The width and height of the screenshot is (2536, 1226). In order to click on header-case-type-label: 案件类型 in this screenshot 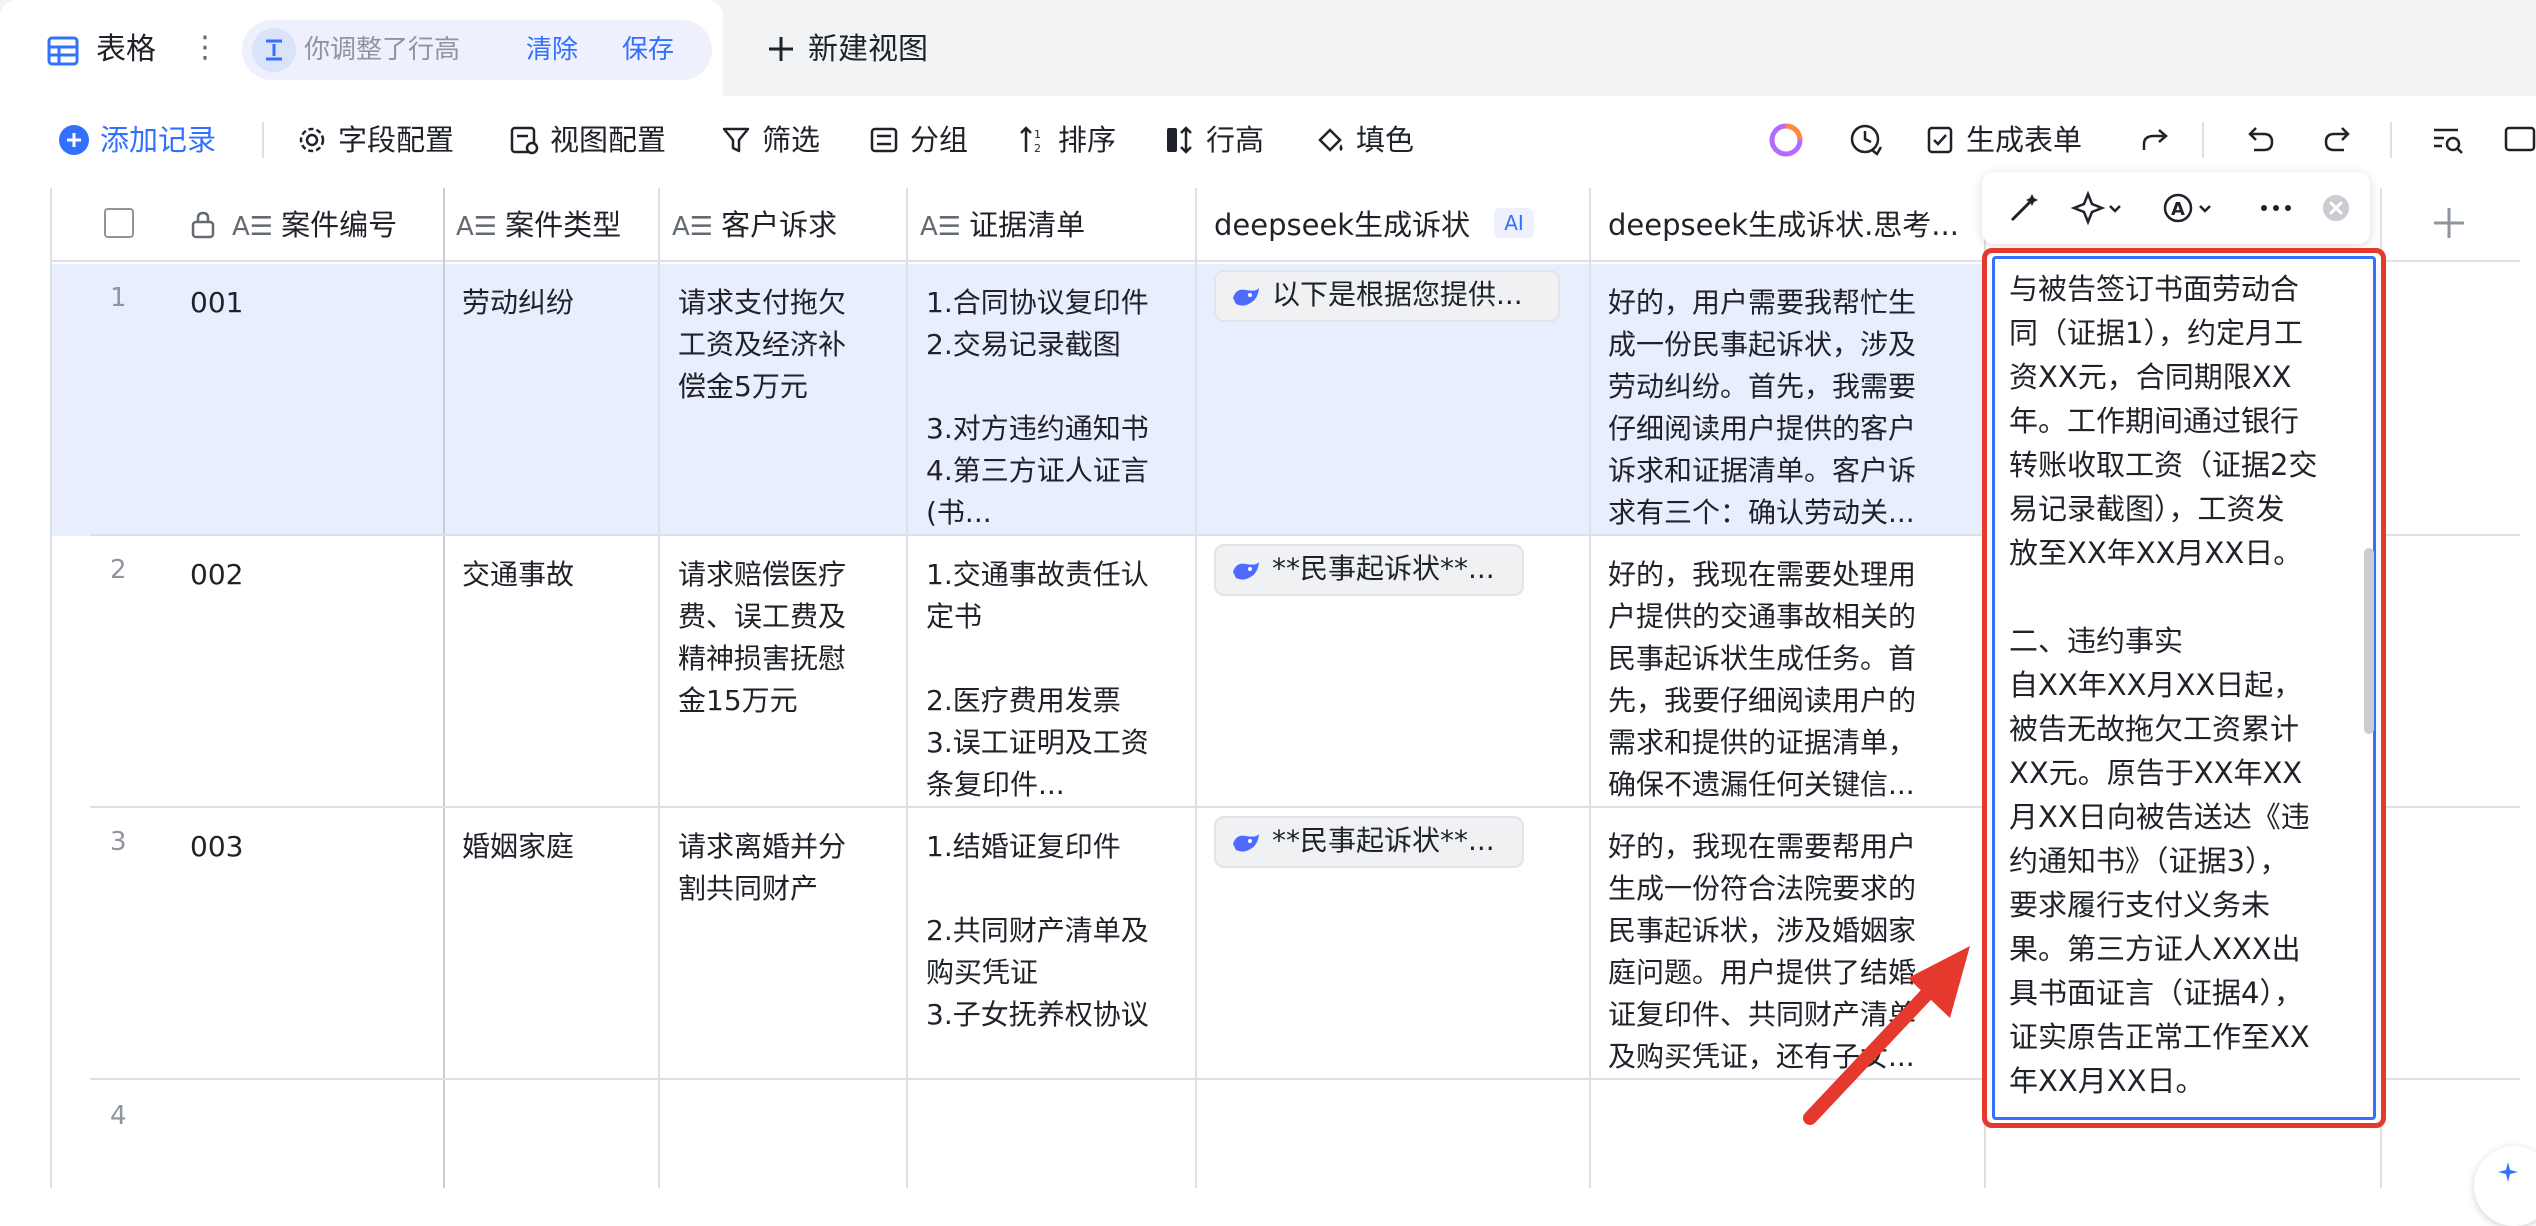, I will do `click(563, 225)`.